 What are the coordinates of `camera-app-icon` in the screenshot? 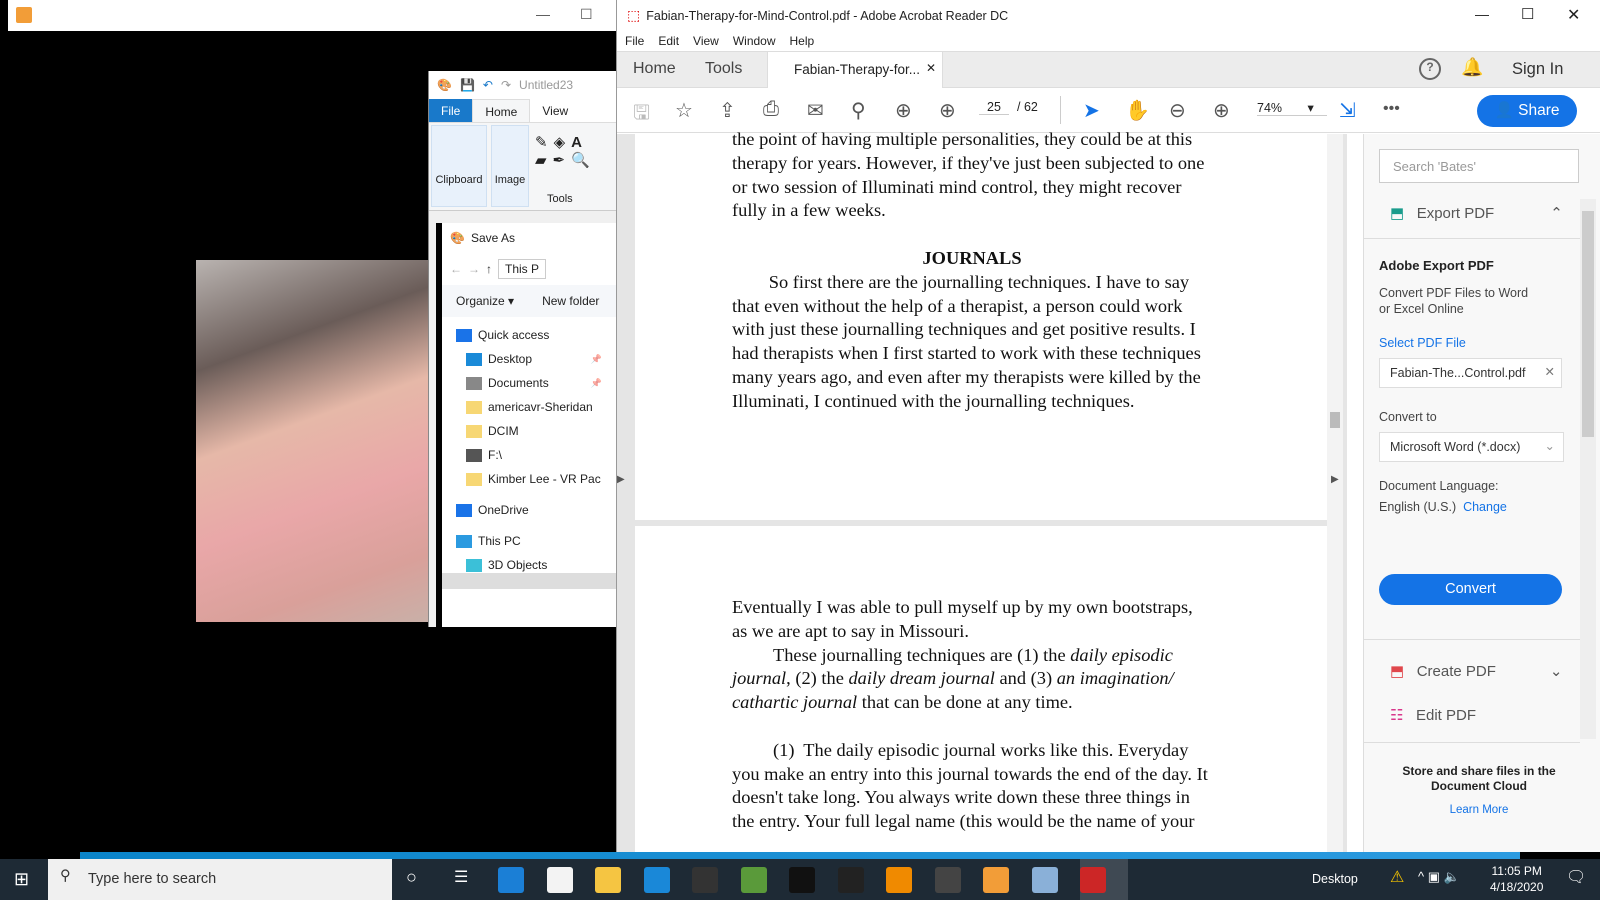 It's located at (802, 880).